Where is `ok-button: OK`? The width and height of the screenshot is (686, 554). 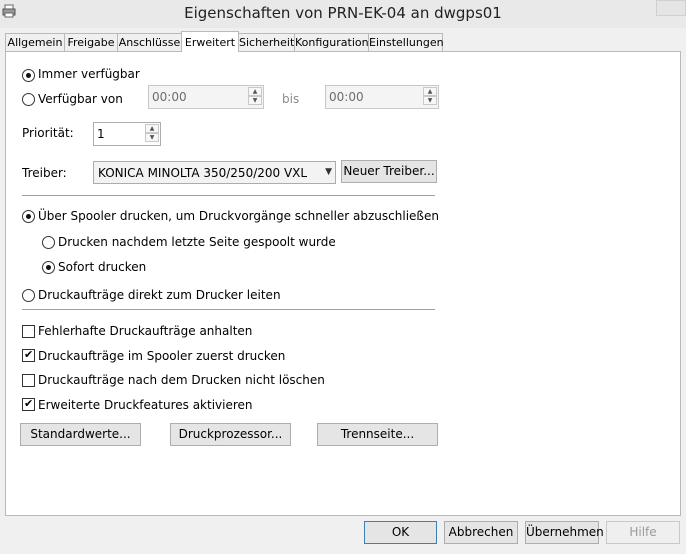
ok-button: OK is located at coordinates (400, 532).